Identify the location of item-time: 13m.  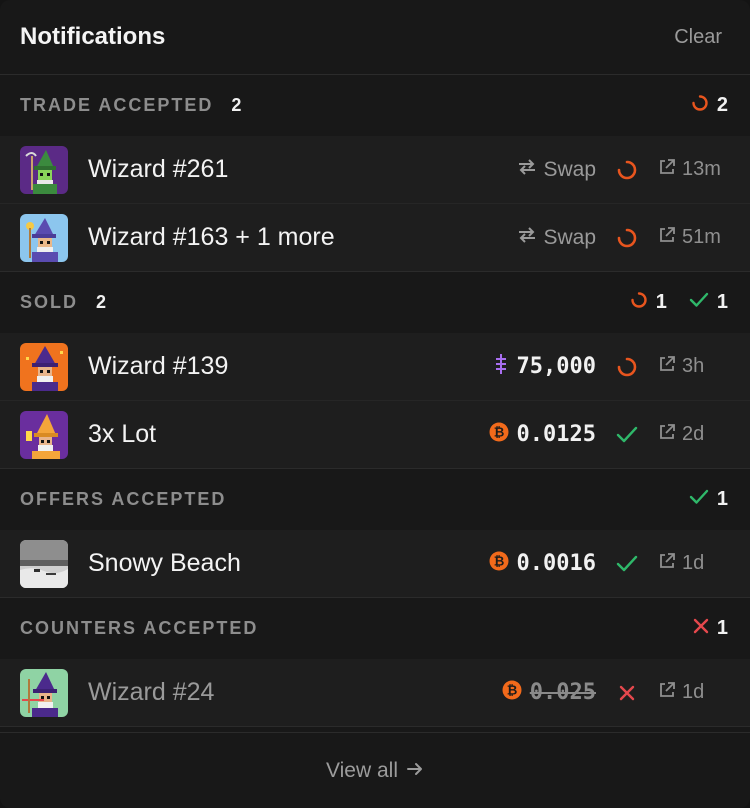
(701, 169).